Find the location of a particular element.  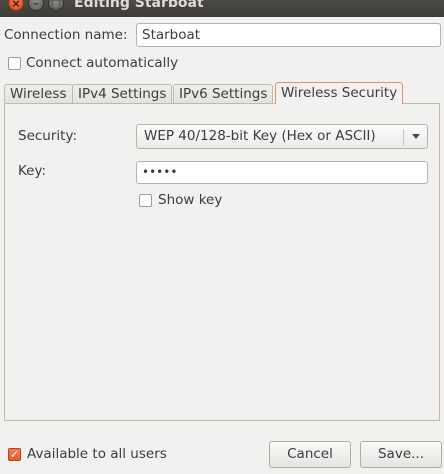

tab-wireless: Wireless is located at coordinates (38, 93).